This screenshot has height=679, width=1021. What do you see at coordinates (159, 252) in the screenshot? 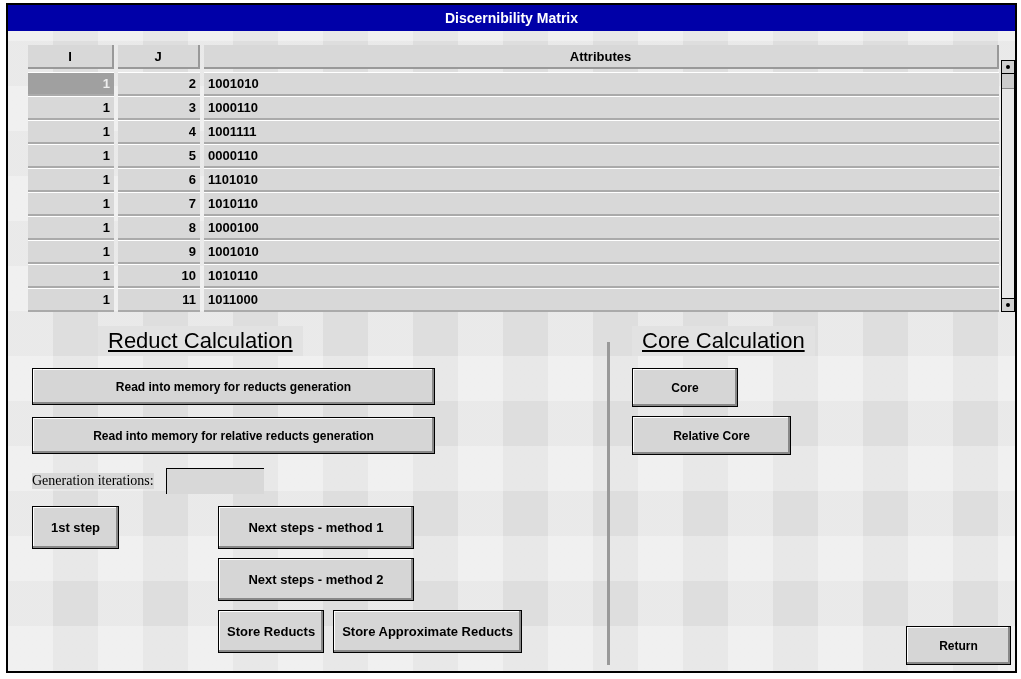
I see `table-cell: 9` at bounding box center [159, 252].